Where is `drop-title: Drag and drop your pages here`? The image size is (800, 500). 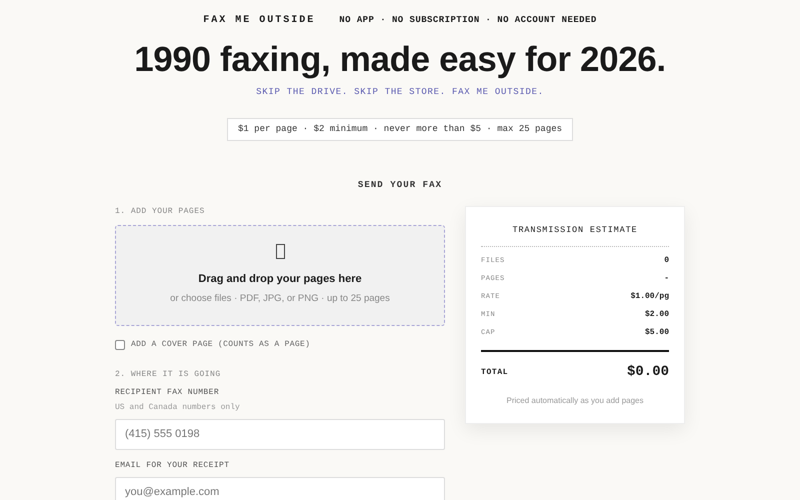 drop-title: Drag and drop your pages here is located at coordinates (280, 280).